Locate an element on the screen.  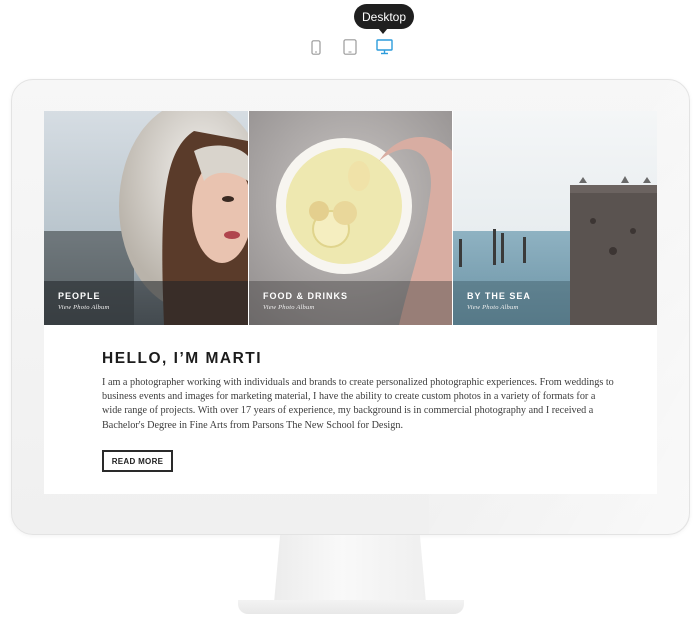
album-tile-food-drinks: FOOD & DRINKS View Photo Album is located at coordinates (350, 218).